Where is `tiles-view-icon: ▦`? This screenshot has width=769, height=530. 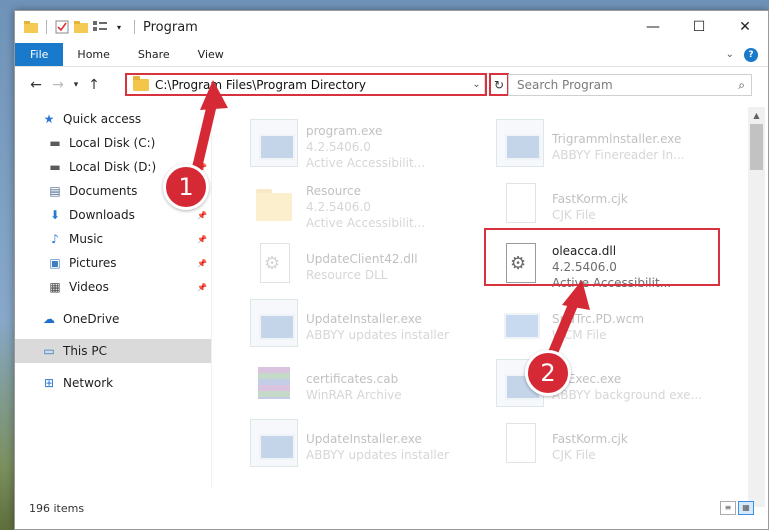
tiles-view-icon: ▦ is located at coordinates (746, 508).